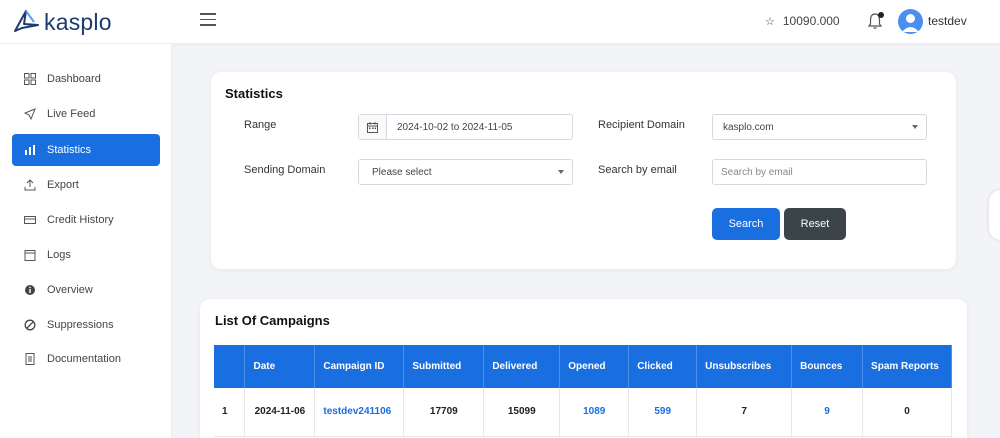  Describe the element at coordinates (907, 366) in the screenshot. I see `column-header: Spam Reports` at that location.